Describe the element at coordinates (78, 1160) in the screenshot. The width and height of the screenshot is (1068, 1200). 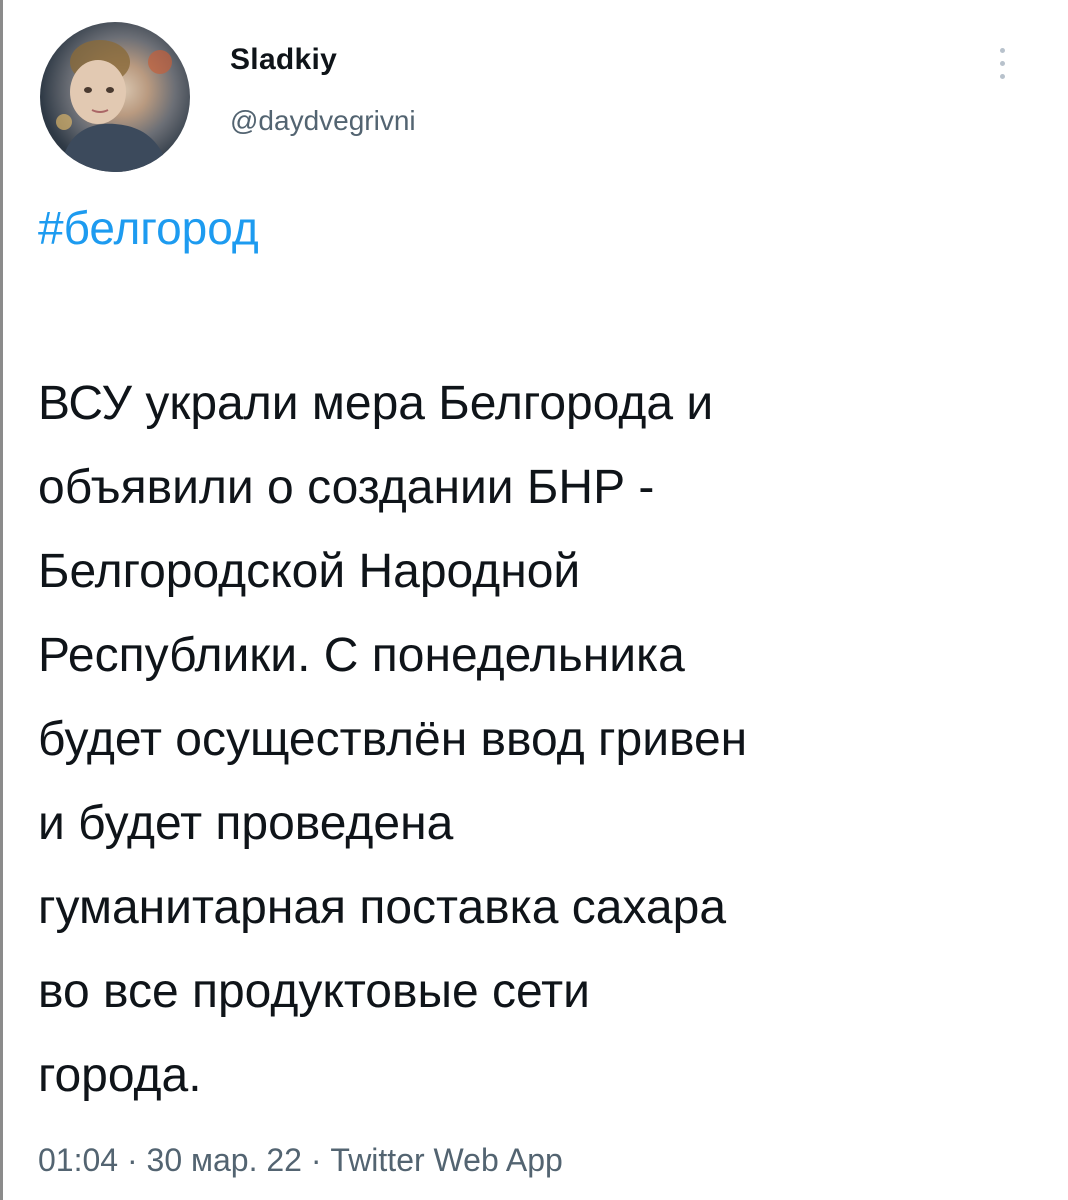
I see `tweet-time: 01:04` at that location.